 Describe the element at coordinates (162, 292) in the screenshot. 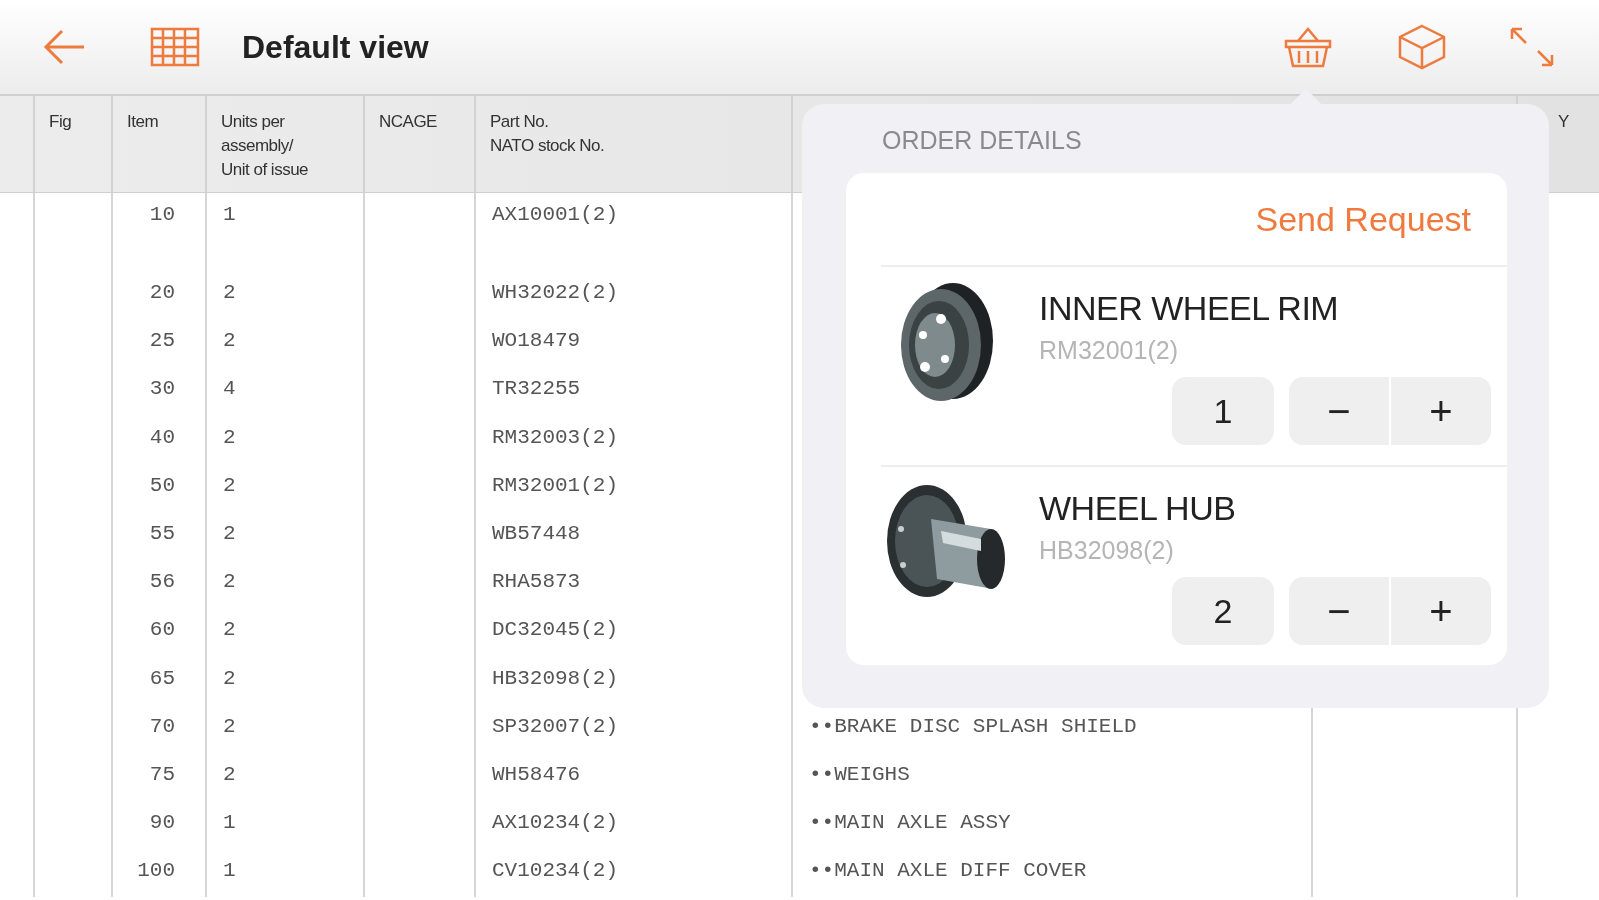

I see `item-number: 20` at that location.